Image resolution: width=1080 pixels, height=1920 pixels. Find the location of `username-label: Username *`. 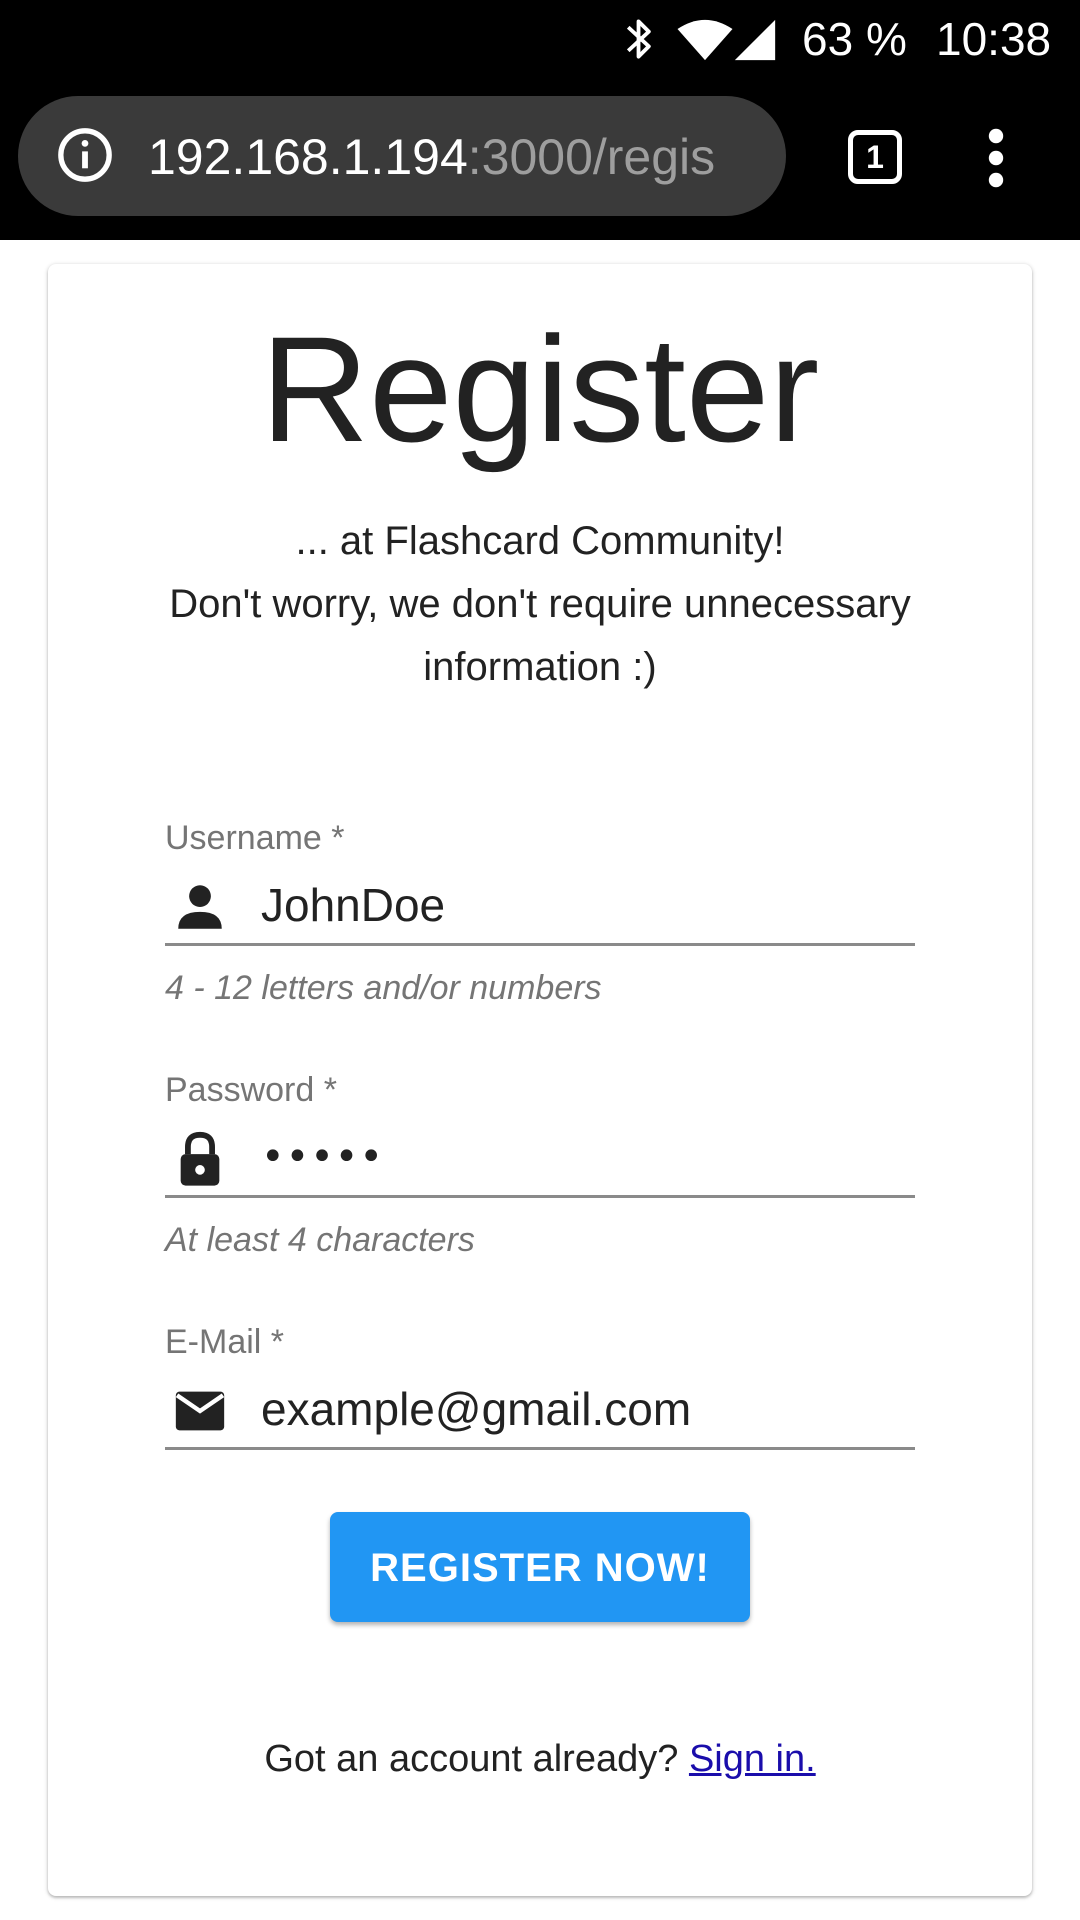

username-label: Username * is located at coordinates (255, 838).